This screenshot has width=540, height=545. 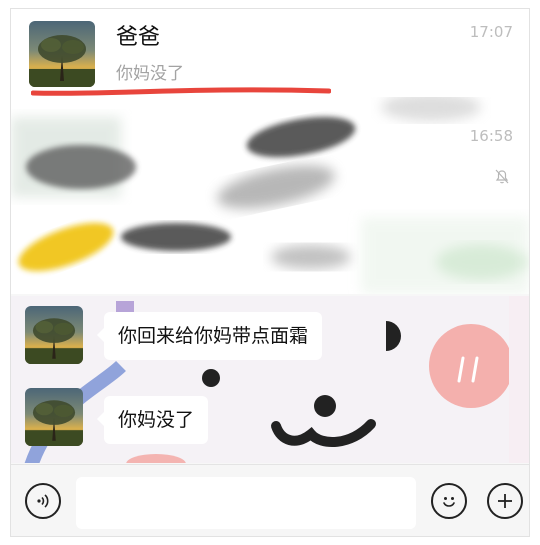 What do you see at coordinates (502, 176) in the screenshot?
I see `bell-muted-icon` at bounding box center [502, 176].